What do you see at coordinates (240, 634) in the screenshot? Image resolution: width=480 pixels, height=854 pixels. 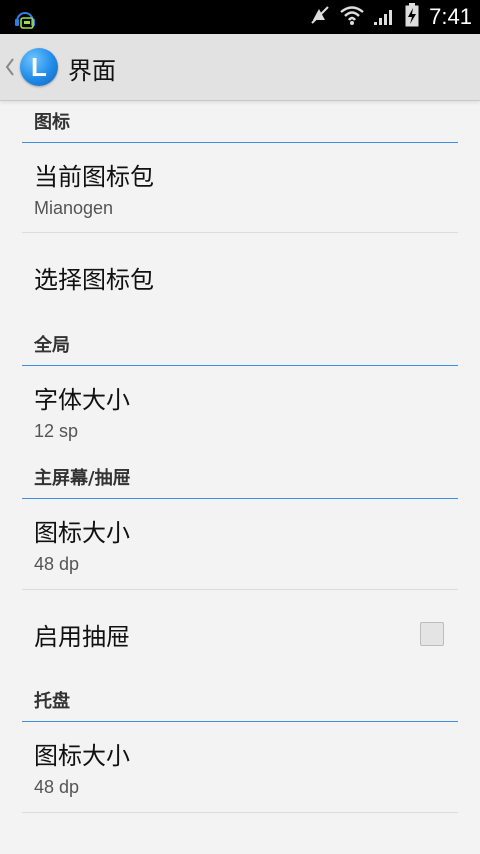 I see `pref-enable-drawer: 启用抽屉` at bounding box center [240, 634].